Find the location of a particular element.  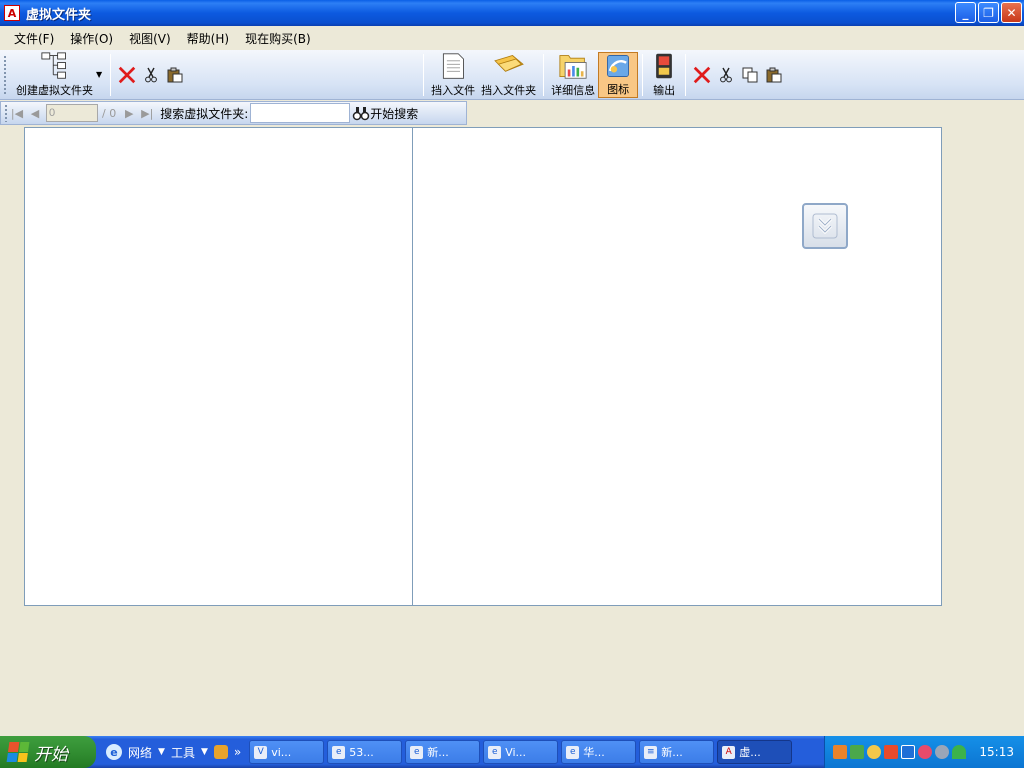

insert-file-button: 挡入文件 is located at coordinates (453, 75).